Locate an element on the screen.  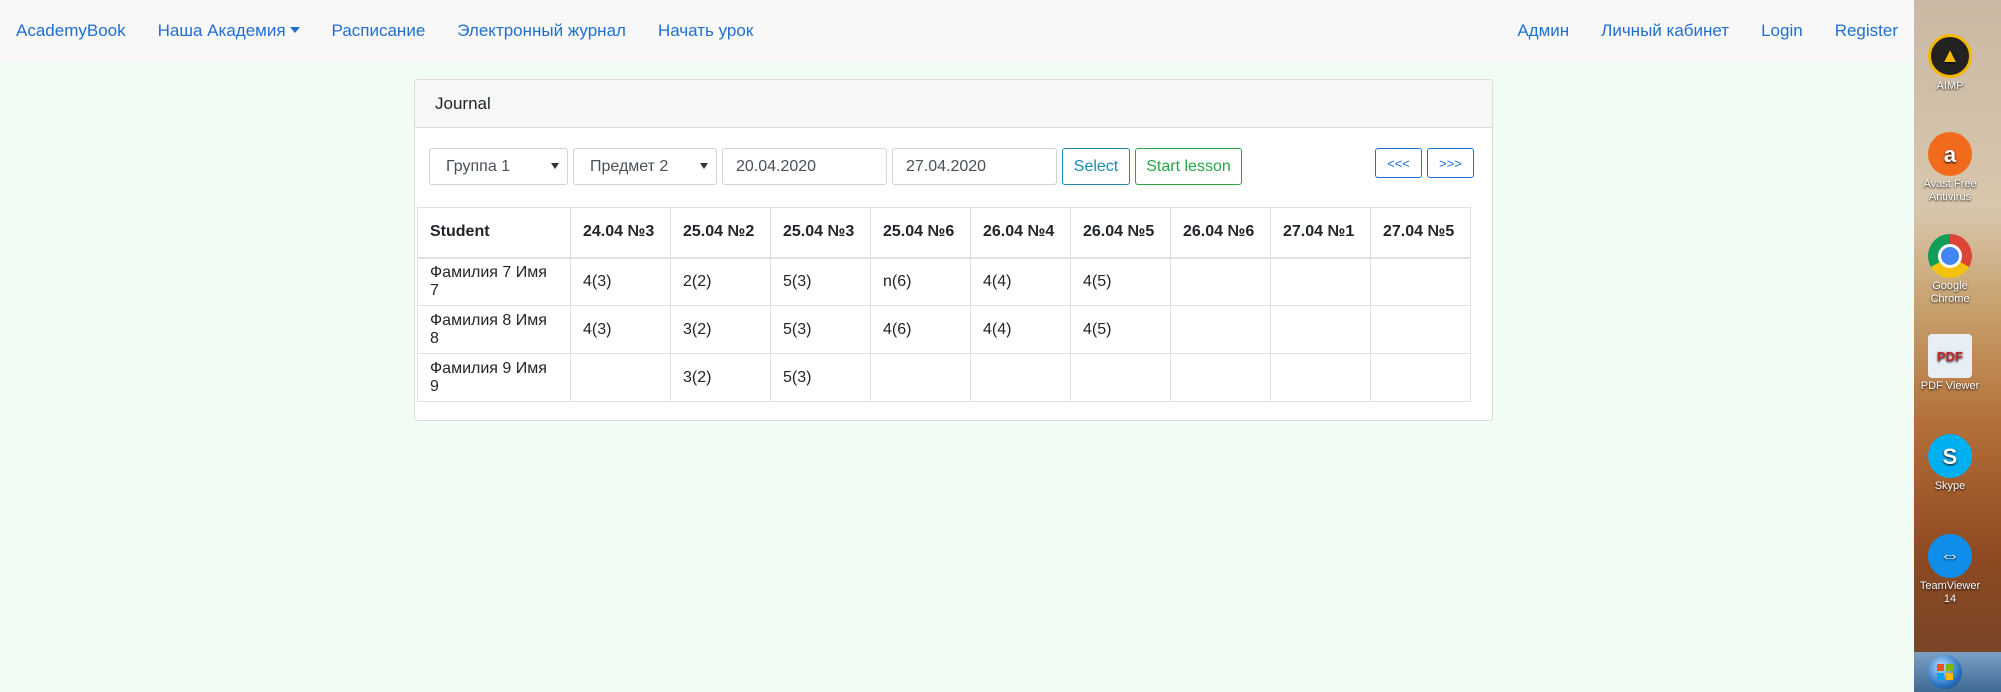
desktop-icon-label: PDF Viewer is located at coordinates (1950, 386).